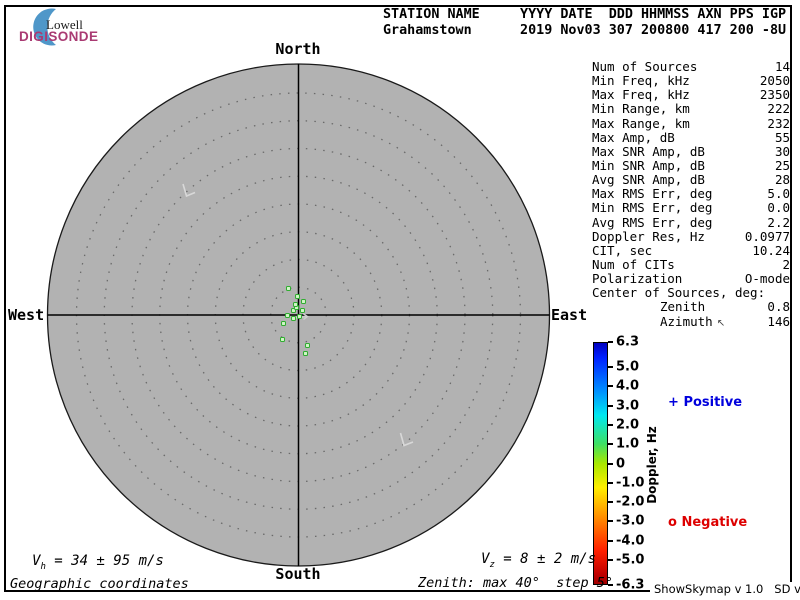  Describe the element at coordinates (778, 109) in the screenshot. I see `stat-value: 222` at that location.